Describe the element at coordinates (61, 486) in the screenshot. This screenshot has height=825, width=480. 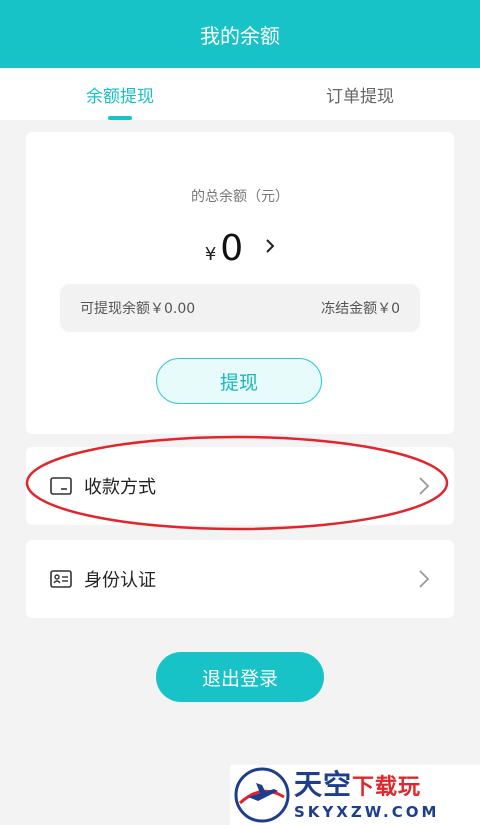
I see `card-icon` at that location.